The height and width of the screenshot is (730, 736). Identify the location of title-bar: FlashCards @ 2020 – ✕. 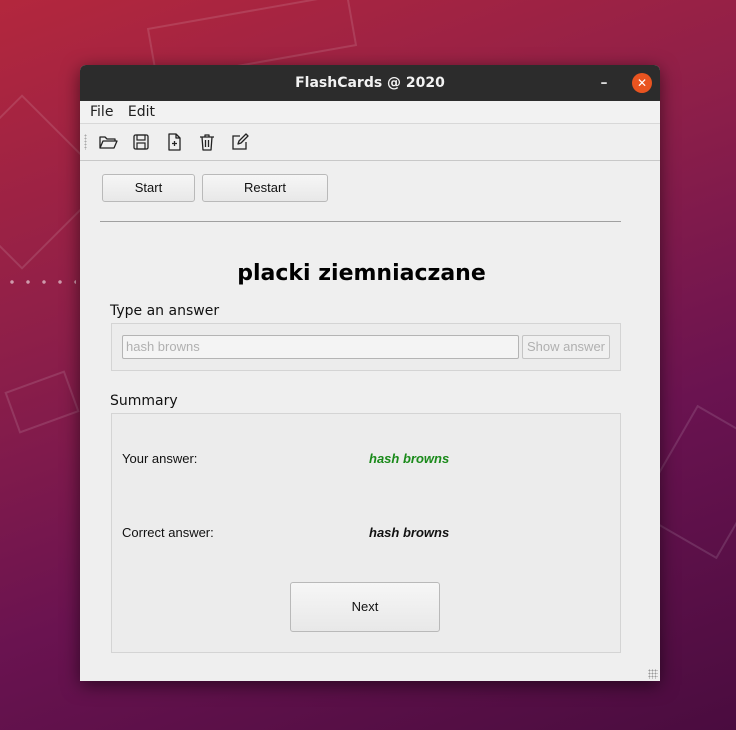
(370, 83).